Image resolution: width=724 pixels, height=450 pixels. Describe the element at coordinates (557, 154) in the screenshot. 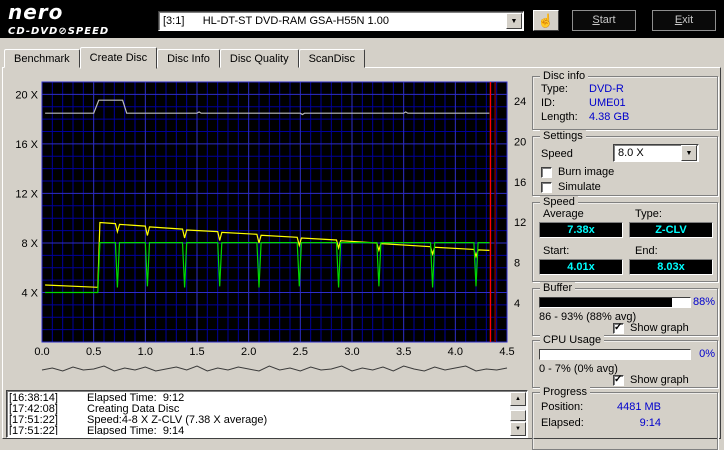

I see `speed-setting-label: Speed` at that location.